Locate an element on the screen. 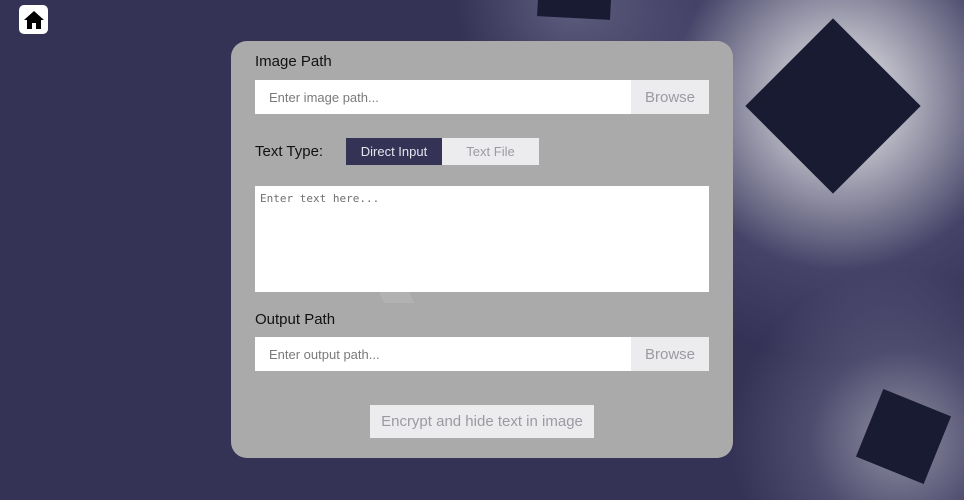 Image resolution: width=964 pixels, height=500 pixels. output-browse-button: Browse is located at coordinates (670, 354).